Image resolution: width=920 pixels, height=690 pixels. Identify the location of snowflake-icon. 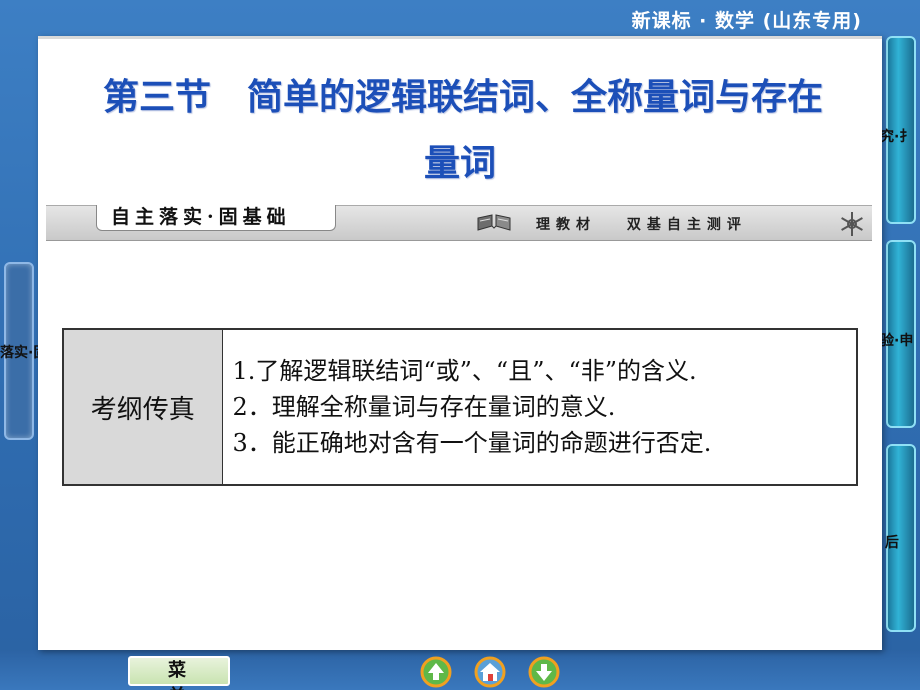
(852, 224).